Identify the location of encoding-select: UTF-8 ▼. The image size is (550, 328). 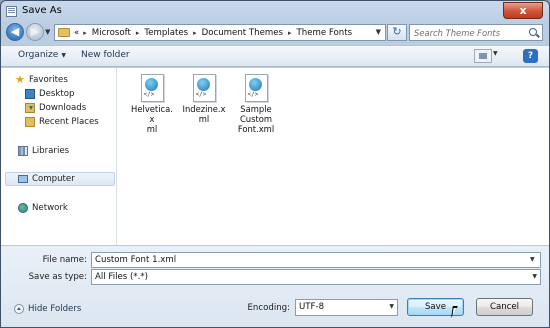
(346, 307).